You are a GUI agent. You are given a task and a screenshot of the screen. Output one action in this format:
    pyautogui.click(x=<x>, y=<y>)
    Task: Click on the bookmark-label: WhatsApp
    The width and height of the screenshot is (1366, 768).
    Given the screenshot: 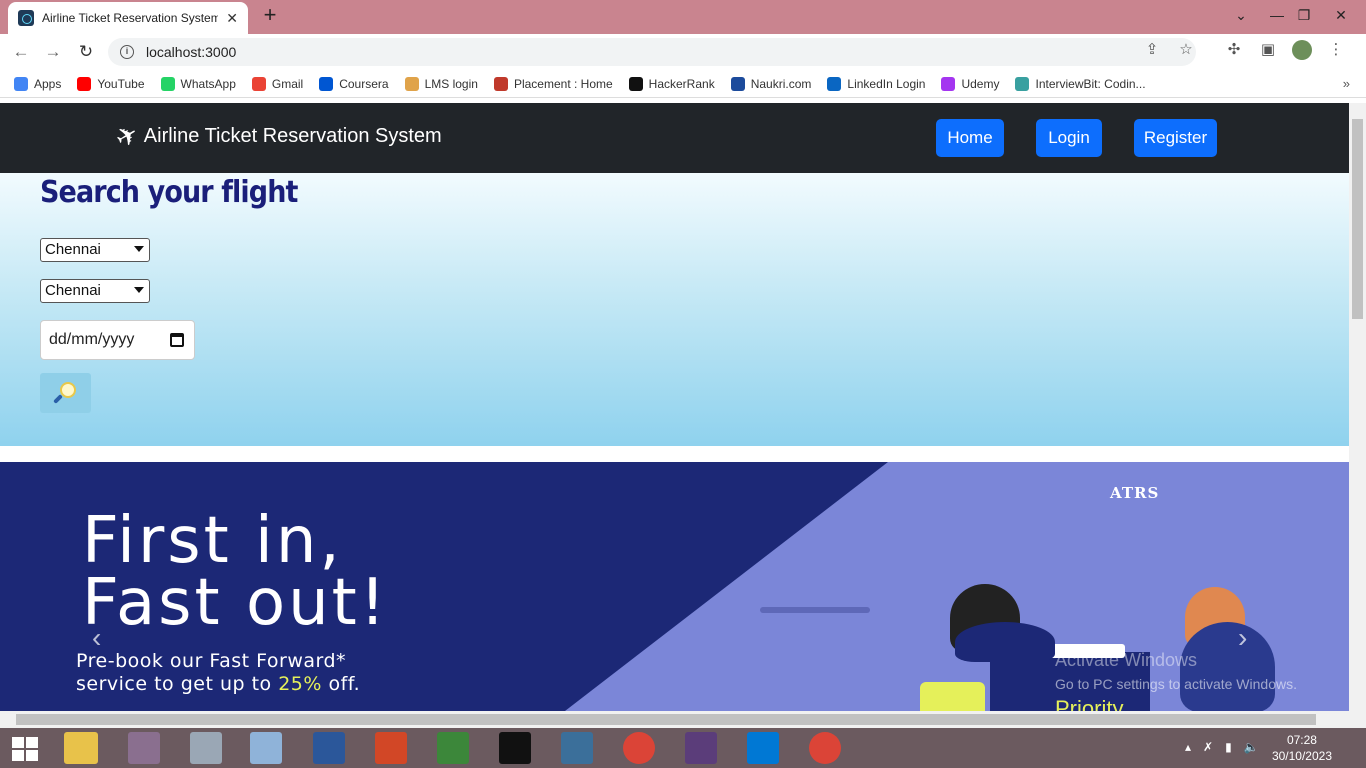 What is the action you would take?
    pyautogui.click(x=208, y=83)
    